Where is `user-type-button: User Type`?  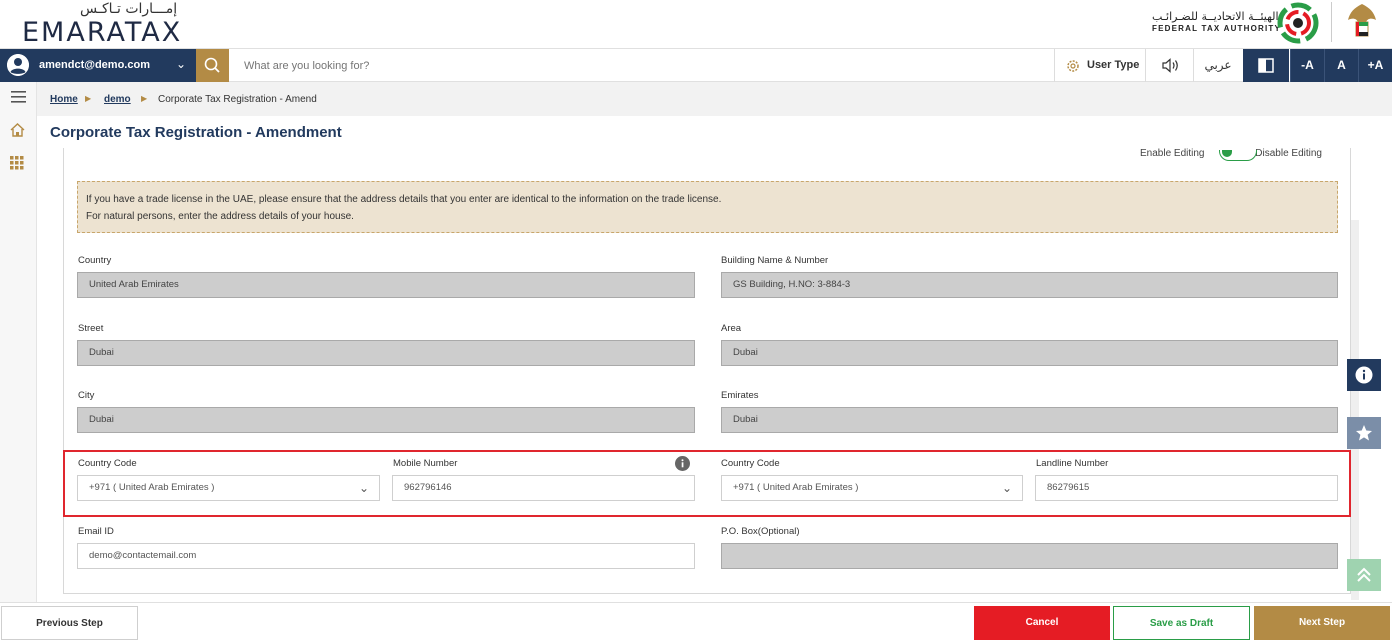
user-type-button: User Type is located at coordinates (1100, 65).